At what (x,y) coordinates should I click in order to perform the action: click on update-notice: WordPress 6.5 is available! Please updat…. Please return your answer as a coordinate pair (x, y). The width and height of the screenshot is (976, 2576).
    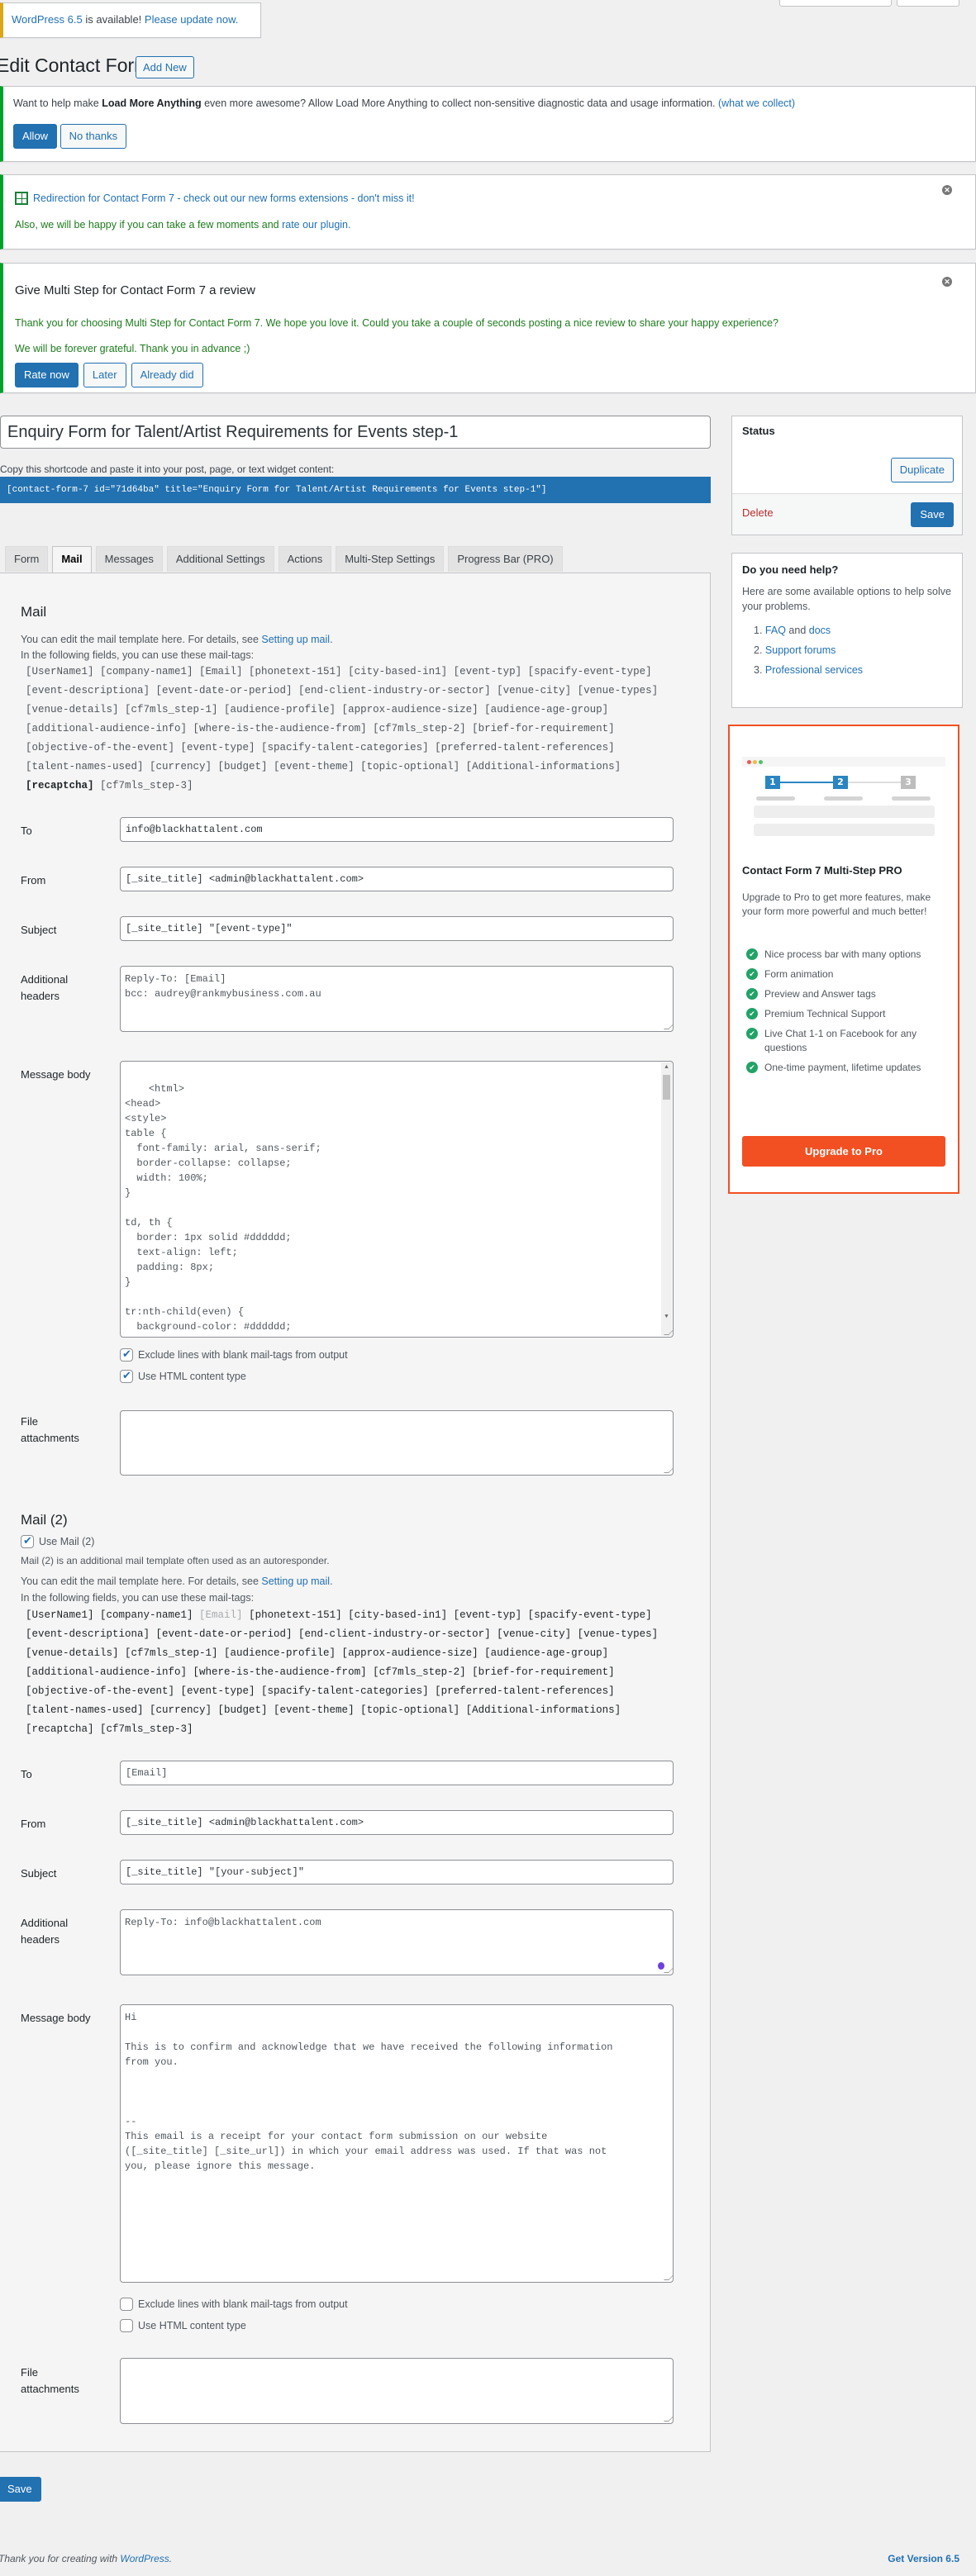
    Looking at the image, I should click on (130, 20).